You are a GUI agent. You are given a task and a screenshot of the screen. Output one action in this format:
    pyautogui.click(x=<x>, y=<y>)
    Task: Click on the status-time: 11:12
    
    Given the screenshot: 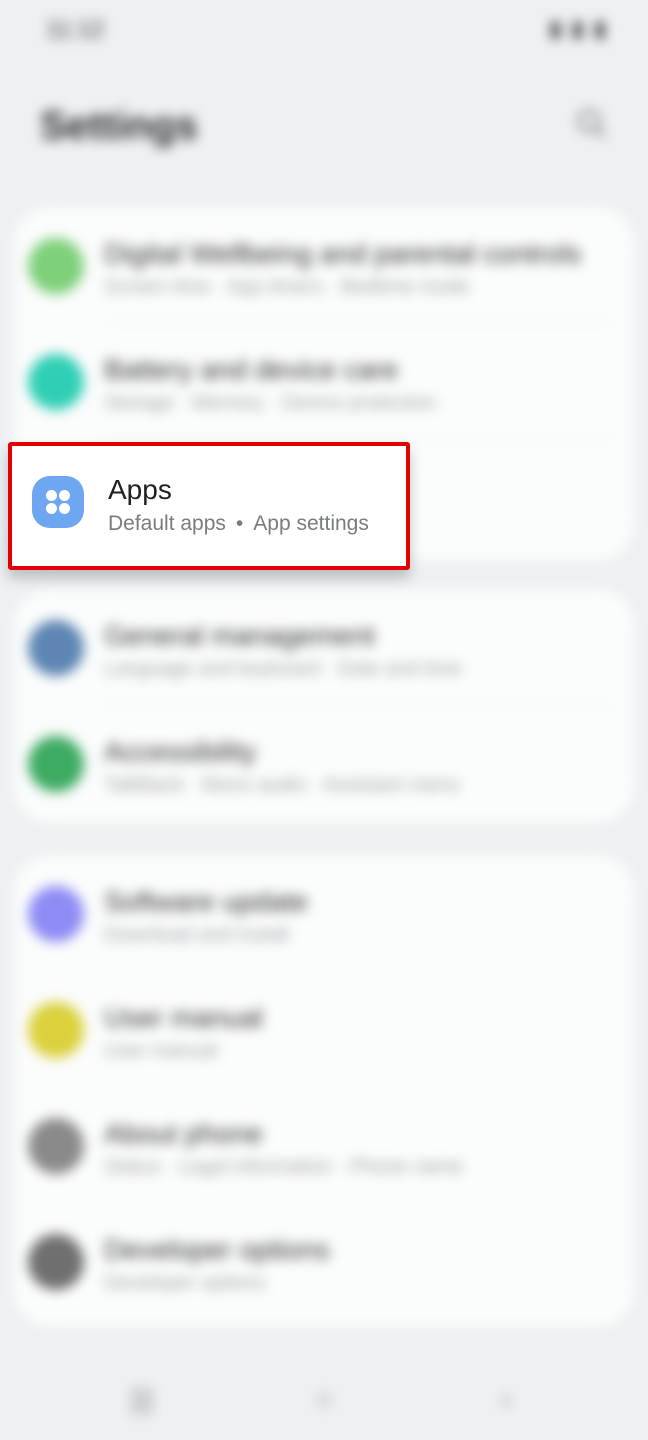 What is the action you would take?
    pyautogui.click(x=75, y=29)
    